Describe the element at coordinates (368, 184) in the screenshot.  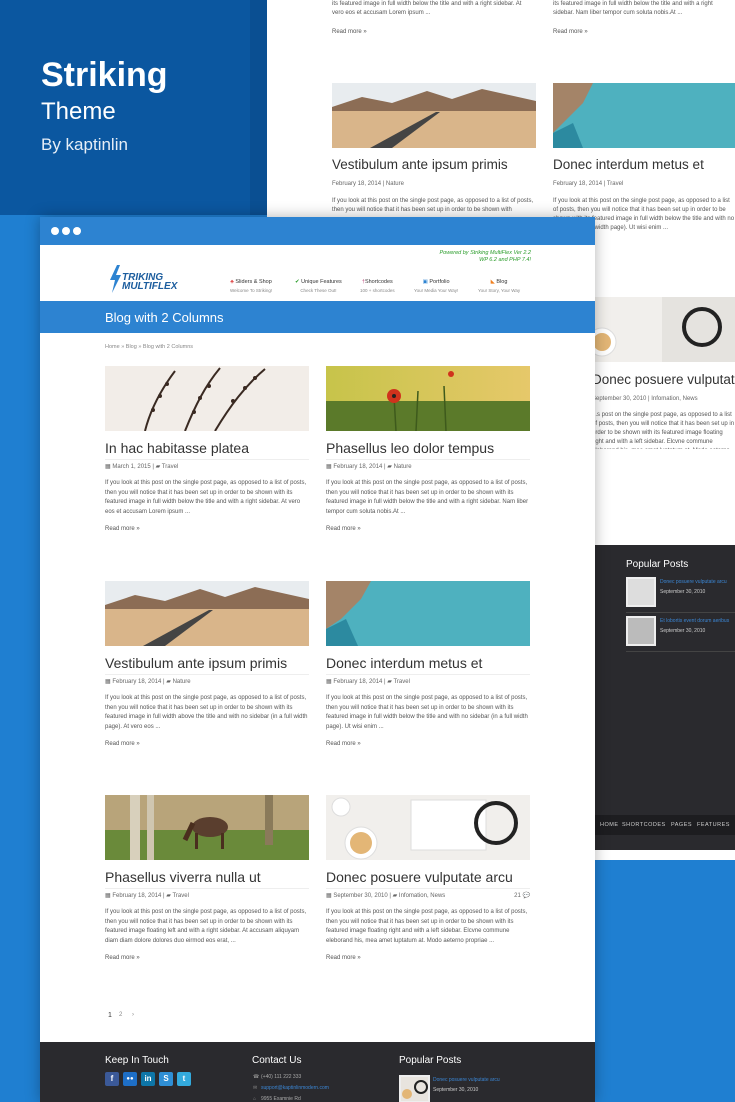
I see `post-meta: February 18, 2014 | Nature` at that location.